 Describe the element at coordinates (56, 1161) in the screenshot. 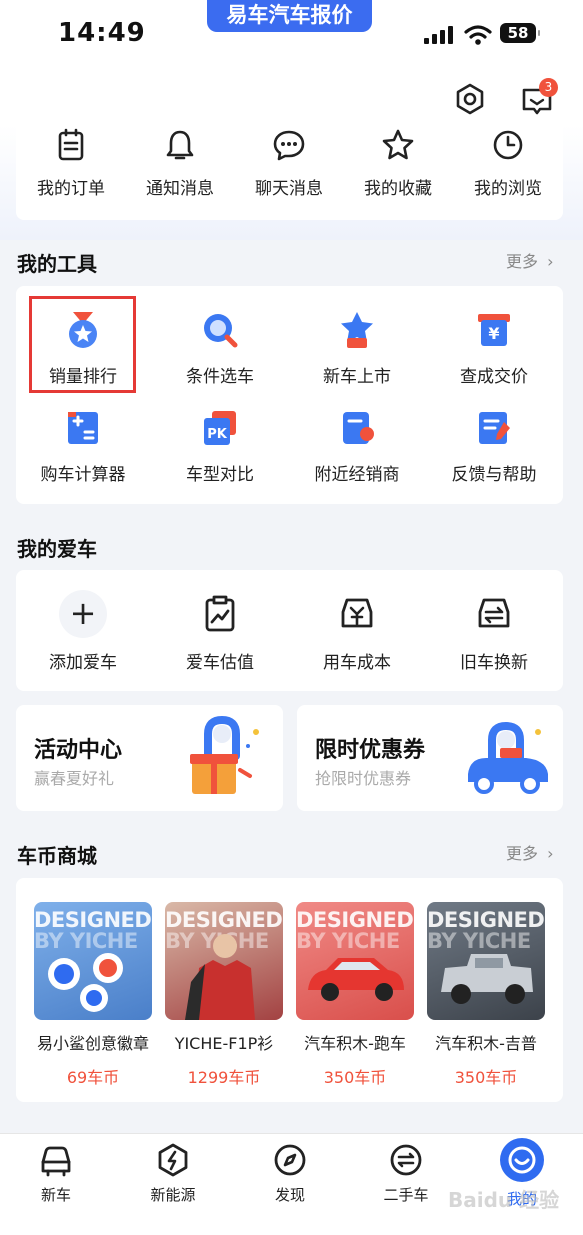

I see `car-front-icon` at that location.